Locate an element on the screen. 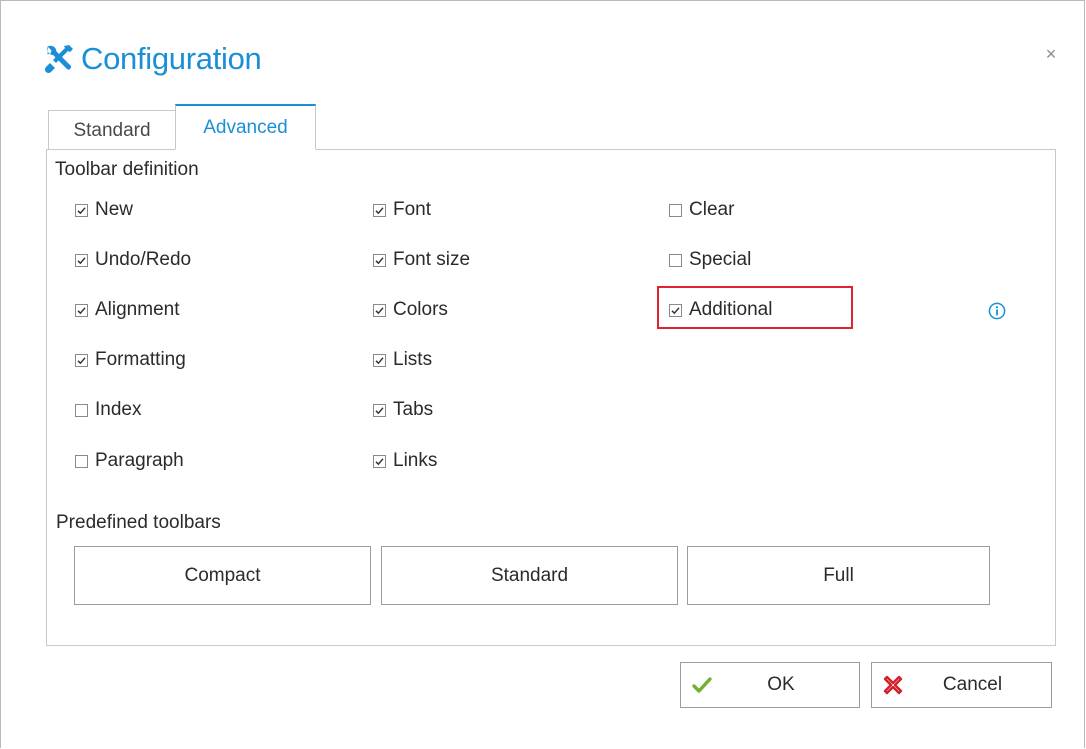 The width and height of the screenshot is (1086, 749). checkbox-label: Font is located at coordinates (412, 209).